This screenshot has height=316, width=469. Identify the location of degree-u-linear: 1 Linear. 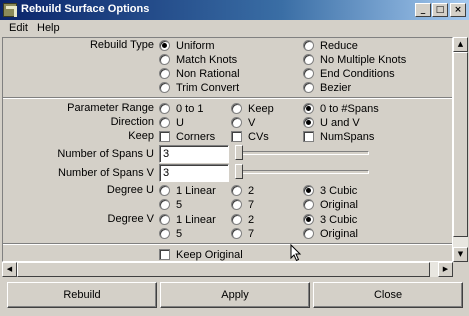
(187, 190).